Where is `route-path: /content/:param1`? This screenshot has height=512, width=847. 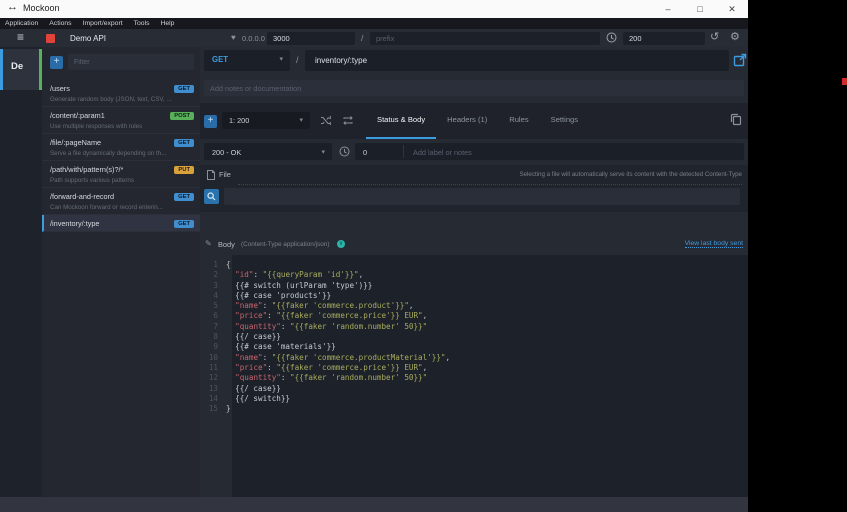
route-path: /content/:param1 is located at coordinates (77, 115).